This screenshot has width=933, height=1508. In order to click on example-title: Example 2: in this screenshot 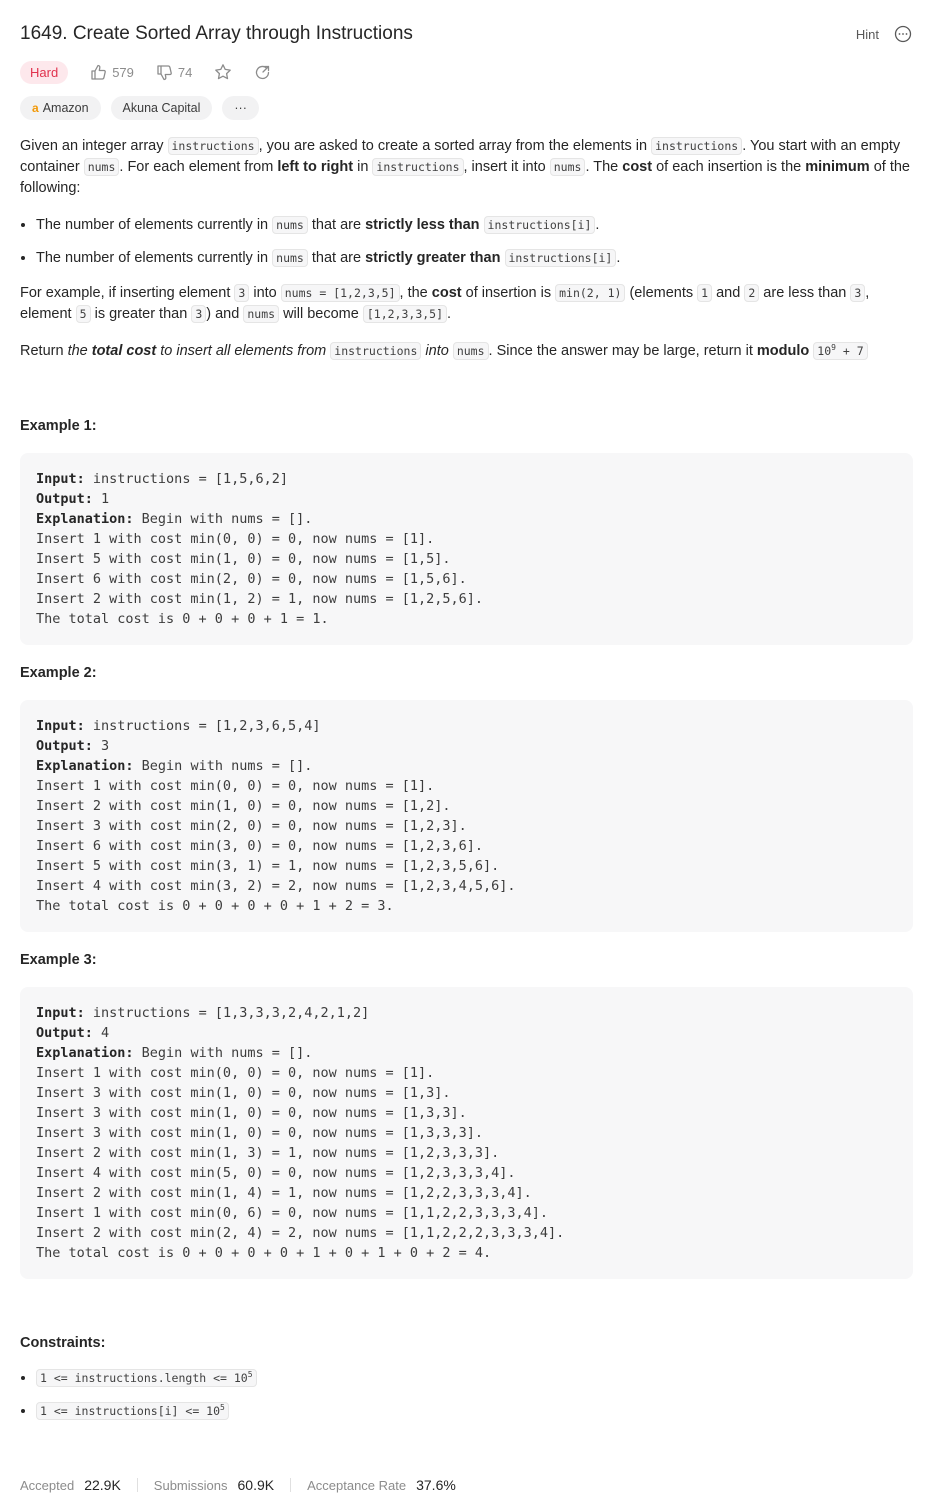, I will do `click(58, 673)`.